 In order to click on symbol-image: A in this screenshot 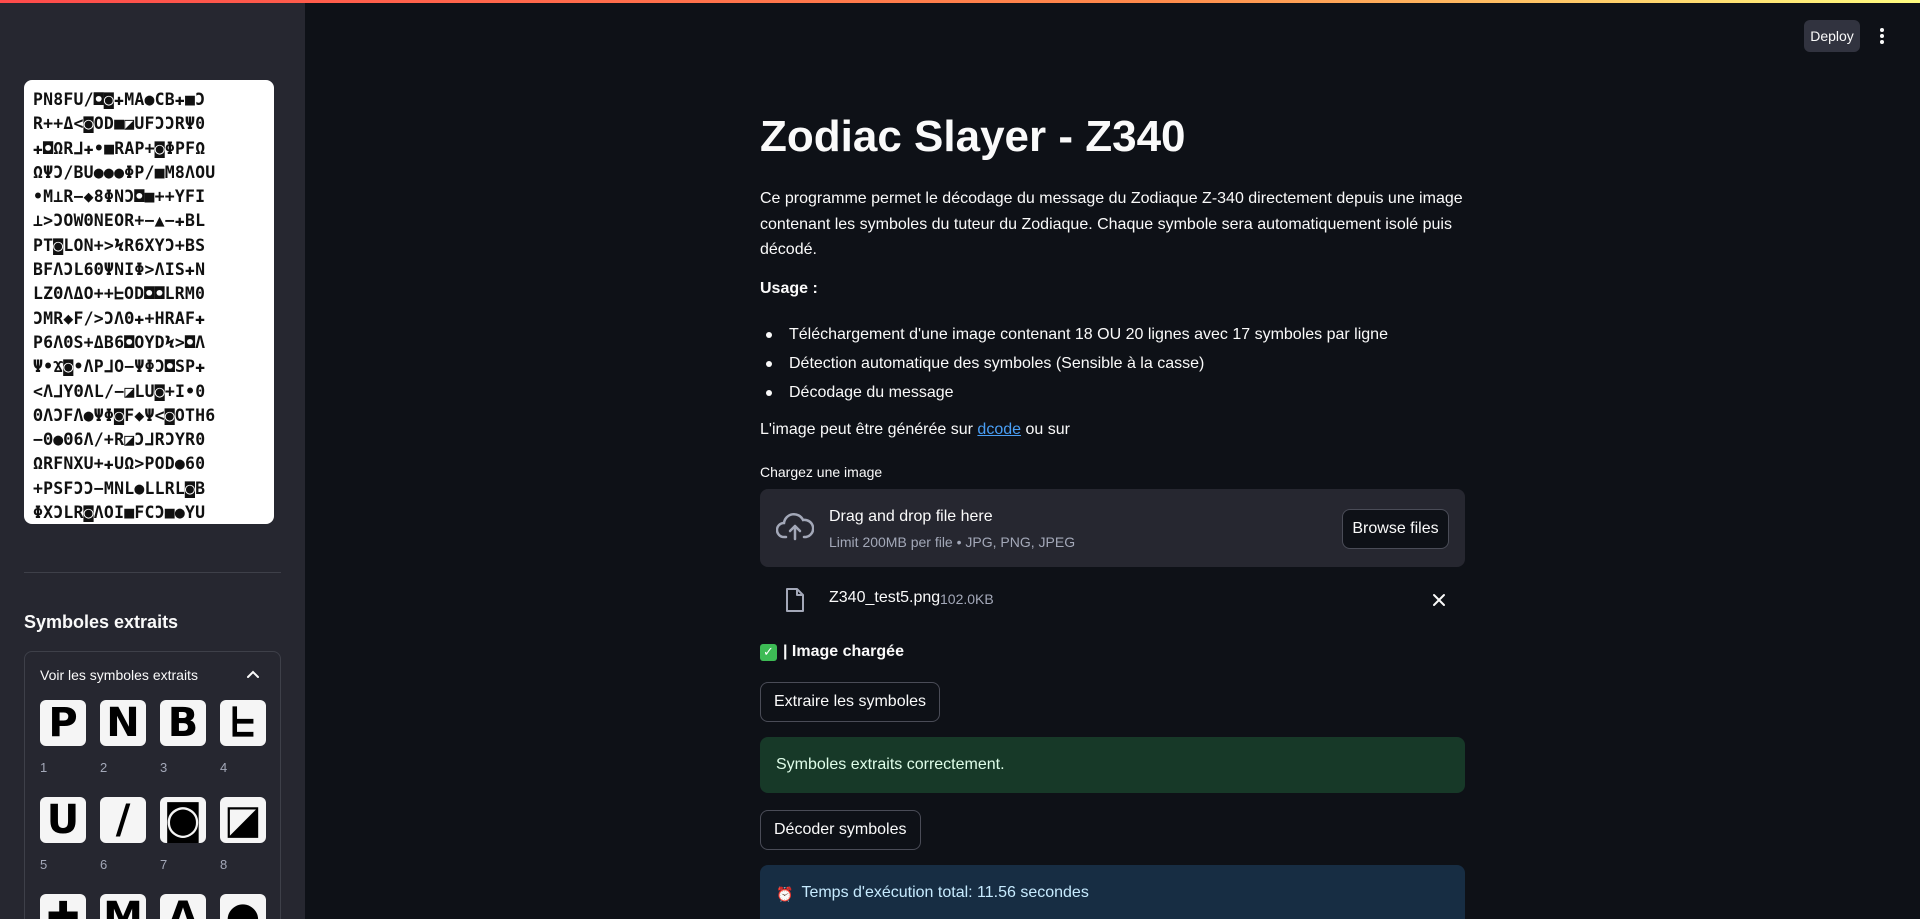, I will do `click(183, 906)`.